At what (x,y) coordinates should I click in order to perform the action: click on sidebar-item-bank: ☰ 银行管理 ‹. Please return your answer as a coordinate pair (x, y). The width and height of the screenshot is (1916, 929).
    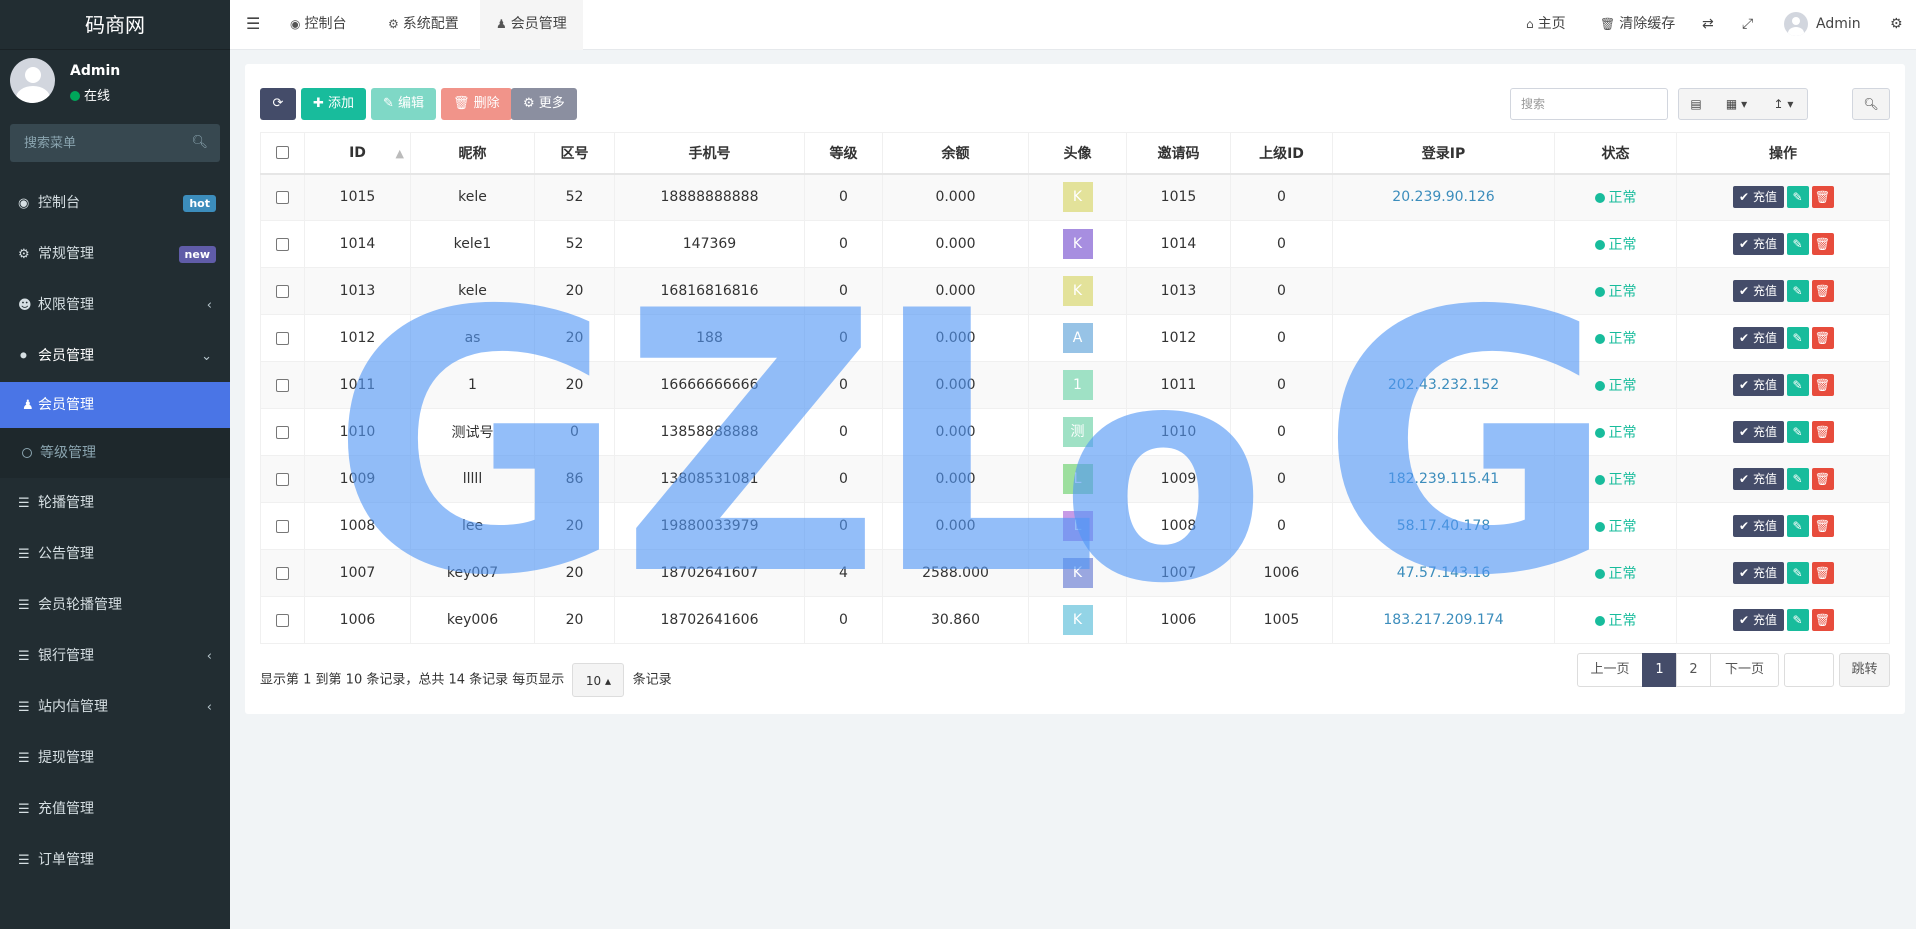
    Looking at the image, I should click on (115, 656).